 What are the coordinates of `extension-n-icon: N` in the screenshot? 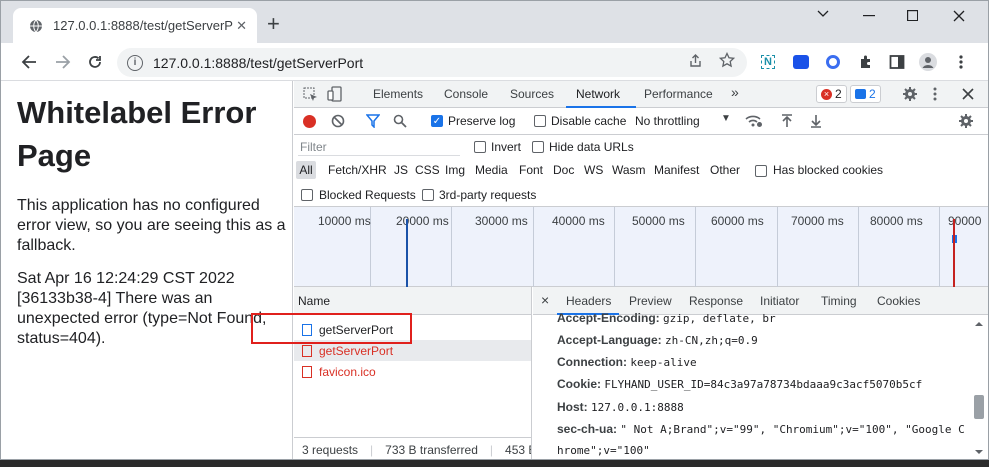 It's located at (768, 62).